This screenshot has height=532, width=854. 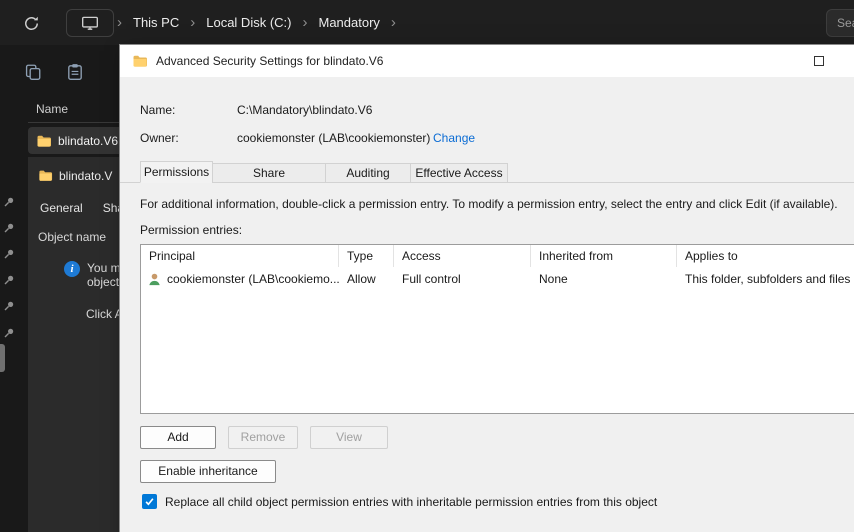 What do you see at coordinates (191, 230) in the screenshot?
I see `permission-entries-label: Permission entries:` at bounding box center [191, 230].